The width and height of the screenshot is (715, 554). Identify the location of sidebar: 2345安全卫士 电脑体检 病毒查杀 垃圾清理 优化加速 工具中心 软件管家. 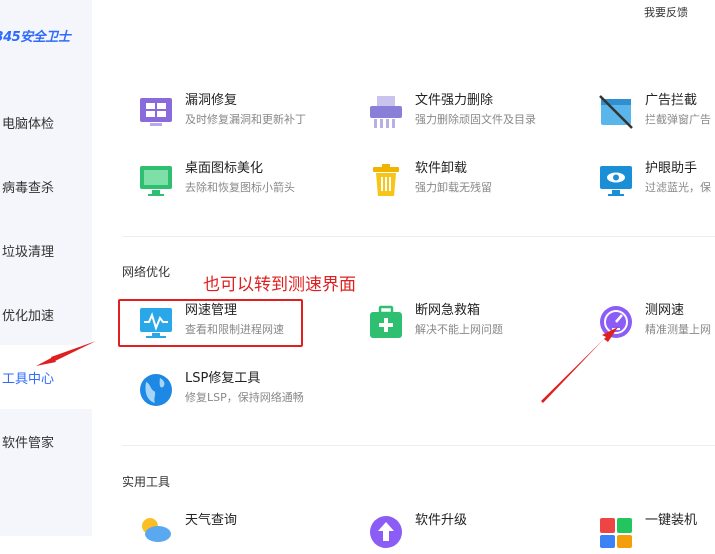
(46, 268).